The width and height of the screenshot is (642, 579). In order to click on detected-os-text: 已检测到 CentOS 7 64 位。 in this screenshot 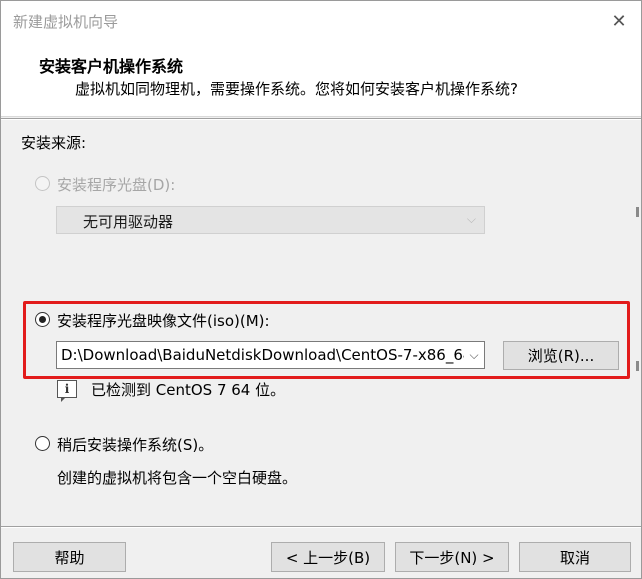, I will do `click(188, 390)`.